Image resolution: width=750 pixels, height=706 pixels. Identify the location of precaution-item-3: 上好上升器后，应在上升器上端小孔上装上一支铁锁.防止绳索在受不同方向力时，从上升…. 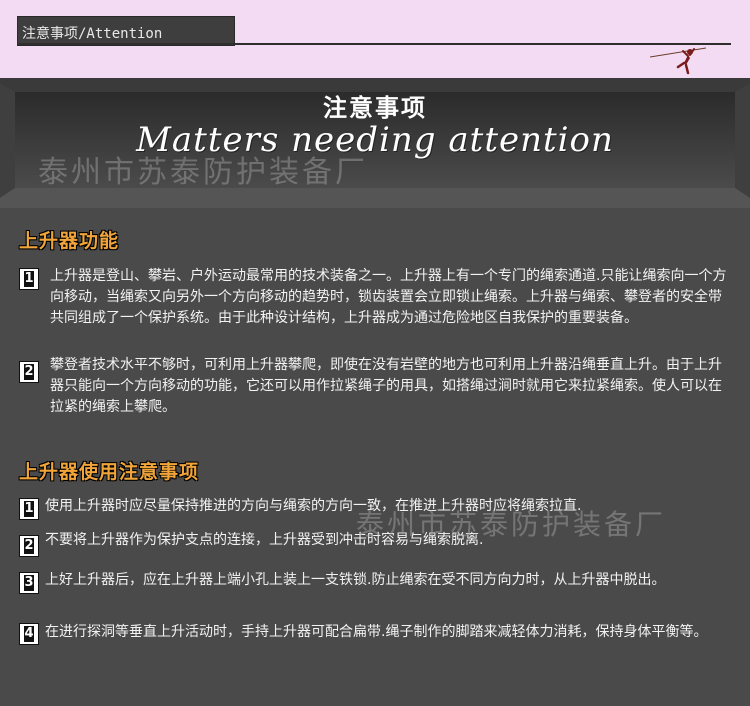
(355, 580).